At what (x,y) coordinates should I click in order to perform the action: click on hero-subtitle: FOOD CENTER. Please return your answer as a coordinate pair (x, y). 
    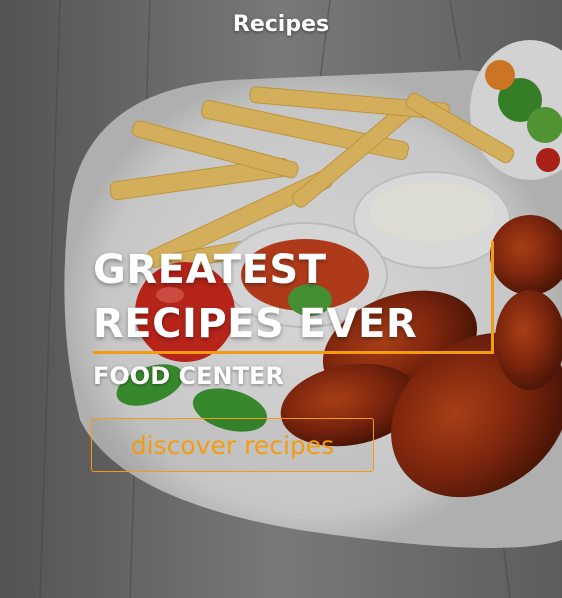
    Looking at the image, I should click on (188, 376).